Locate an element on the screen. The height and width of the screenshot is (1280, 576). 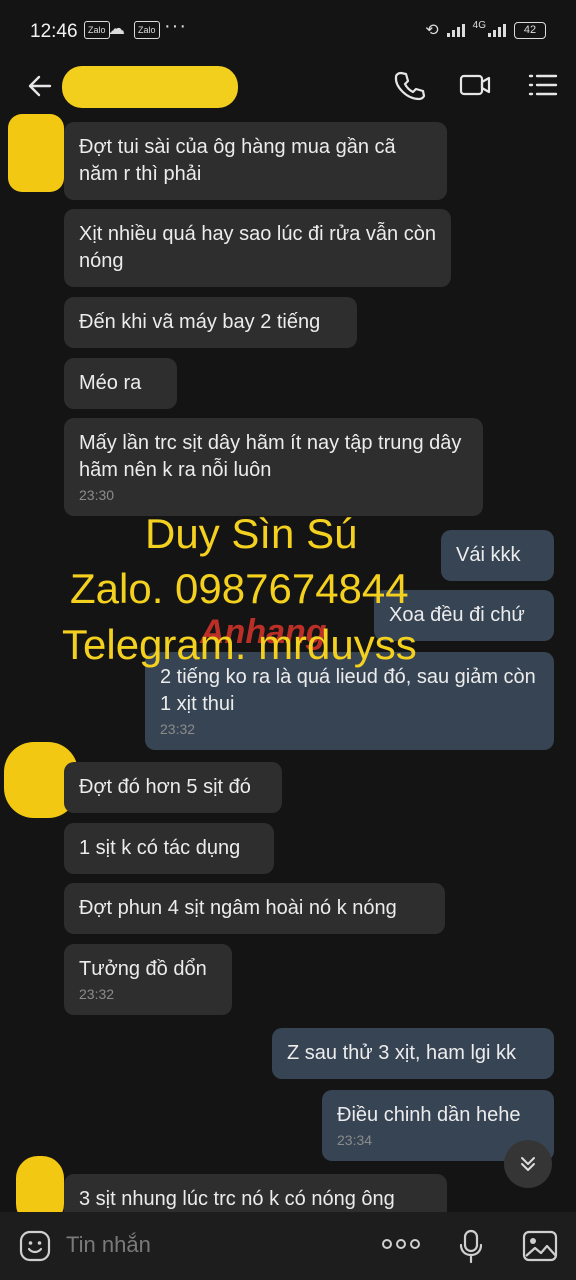
microphone-icon is located at coordinates (471, 1247).